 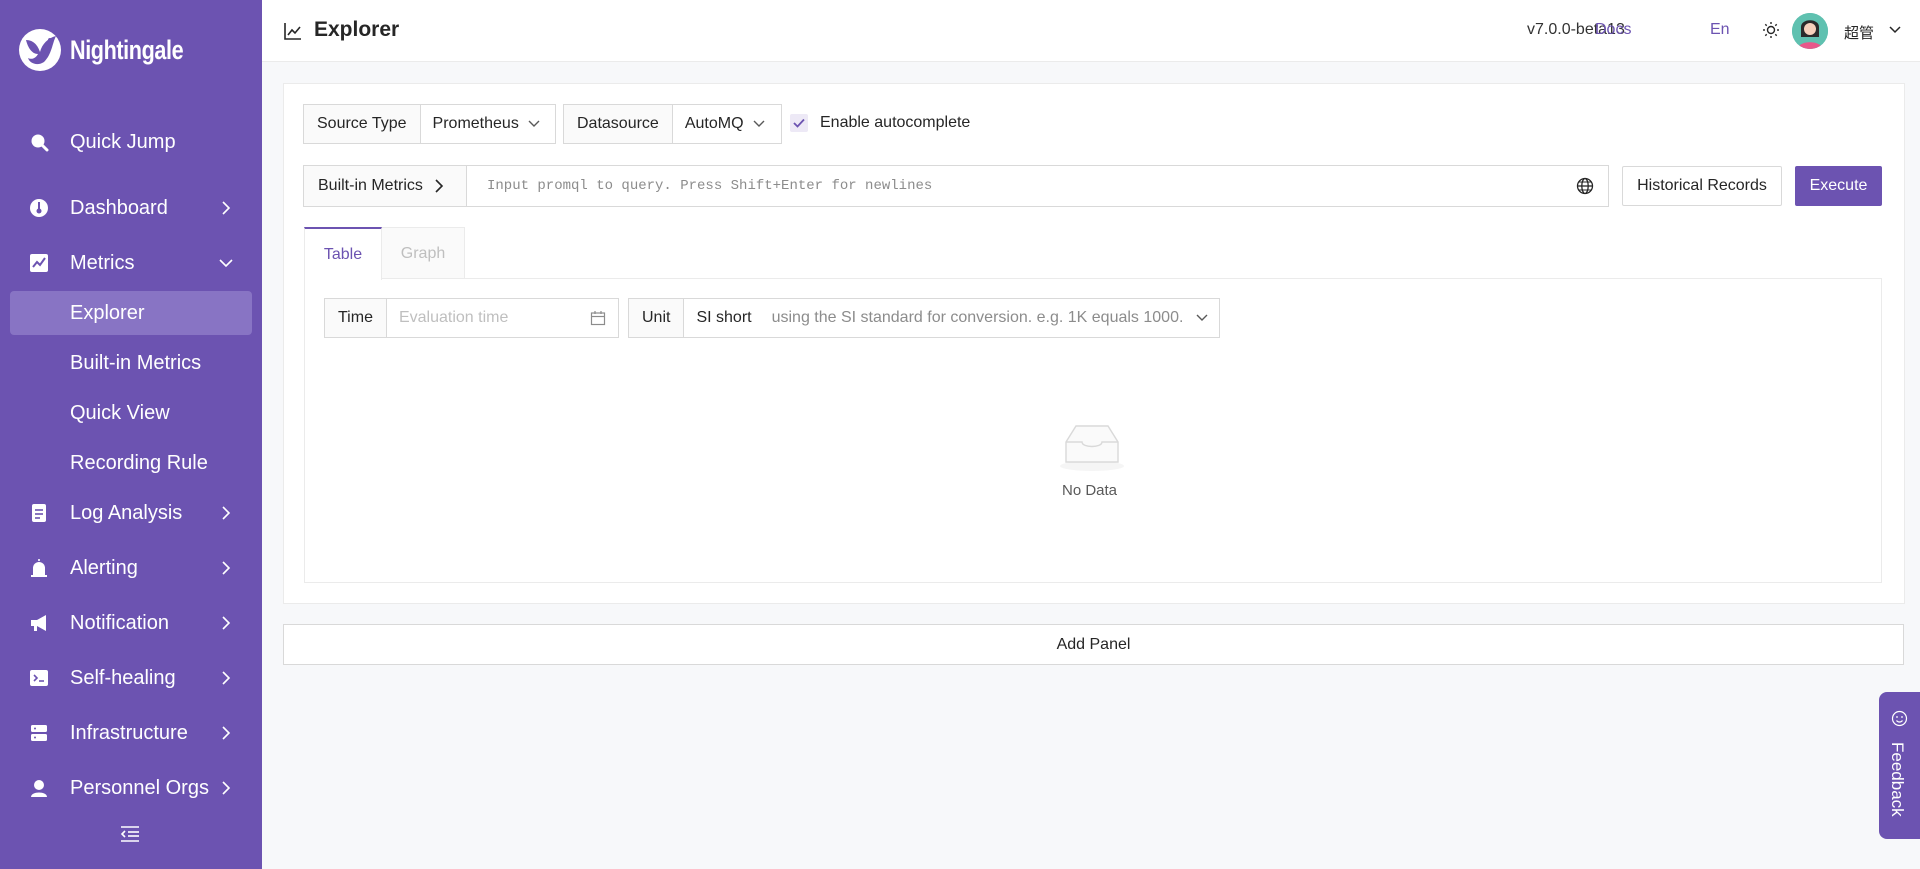 I want to click on language-switch: En, so click(x=1720, y=30).